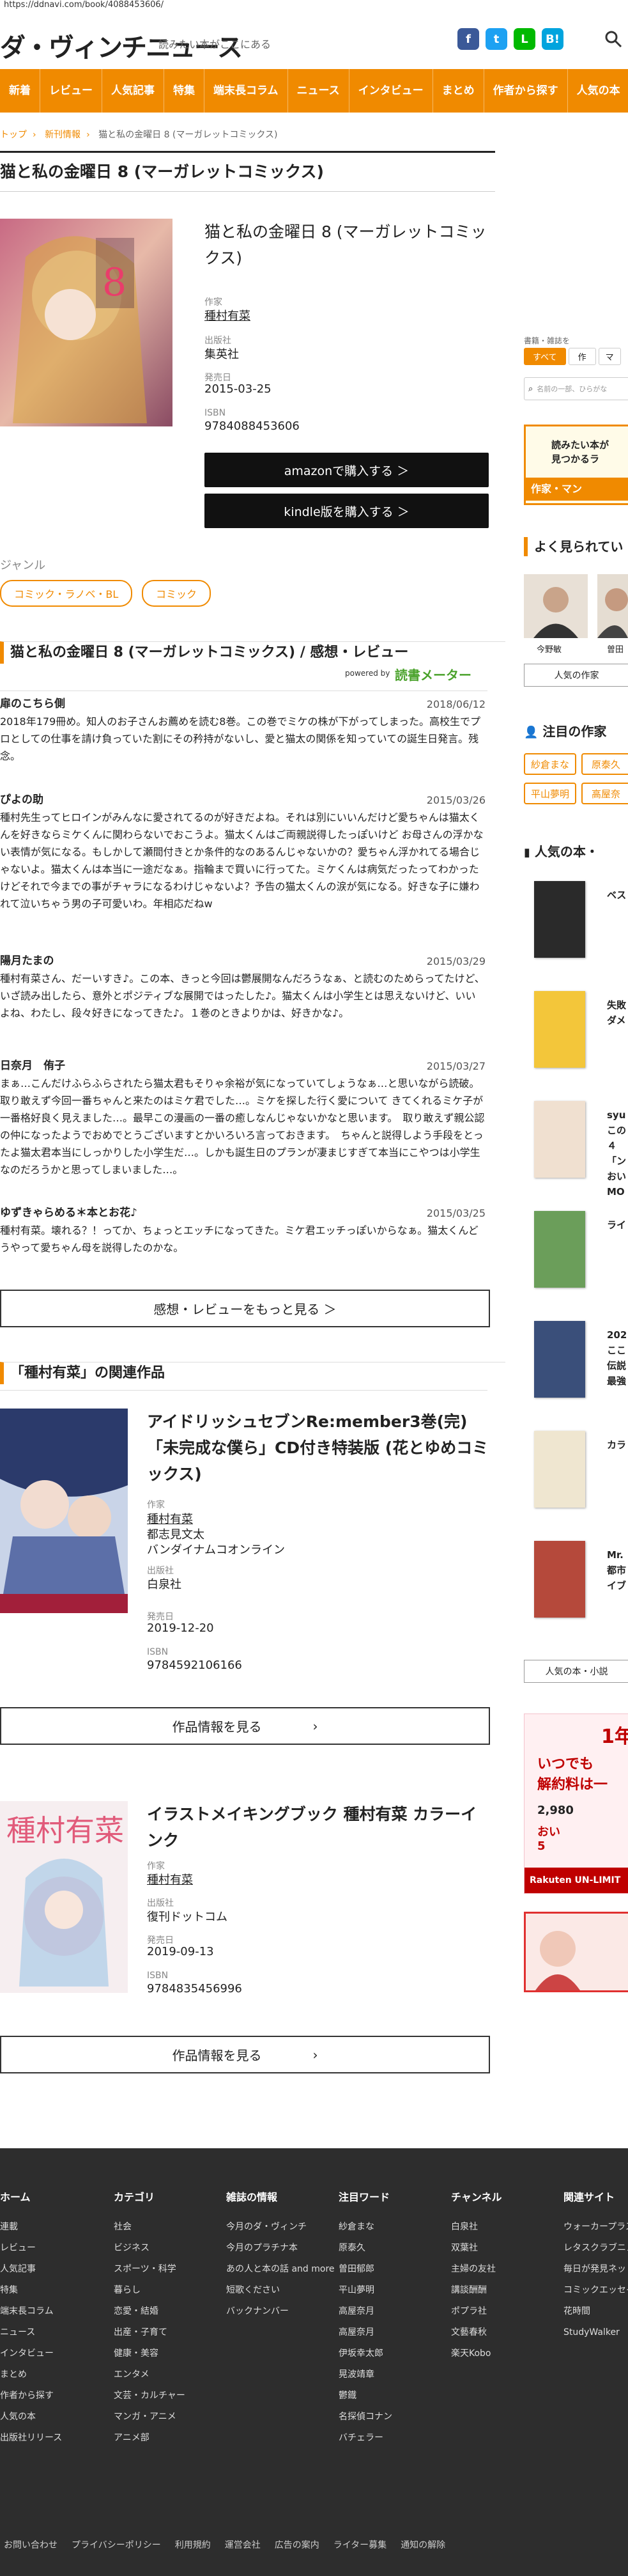  Describe the element at coordinates (297, 2544) in the screenshot. I see `footer-bottom-link: 広告の案内` at that location.